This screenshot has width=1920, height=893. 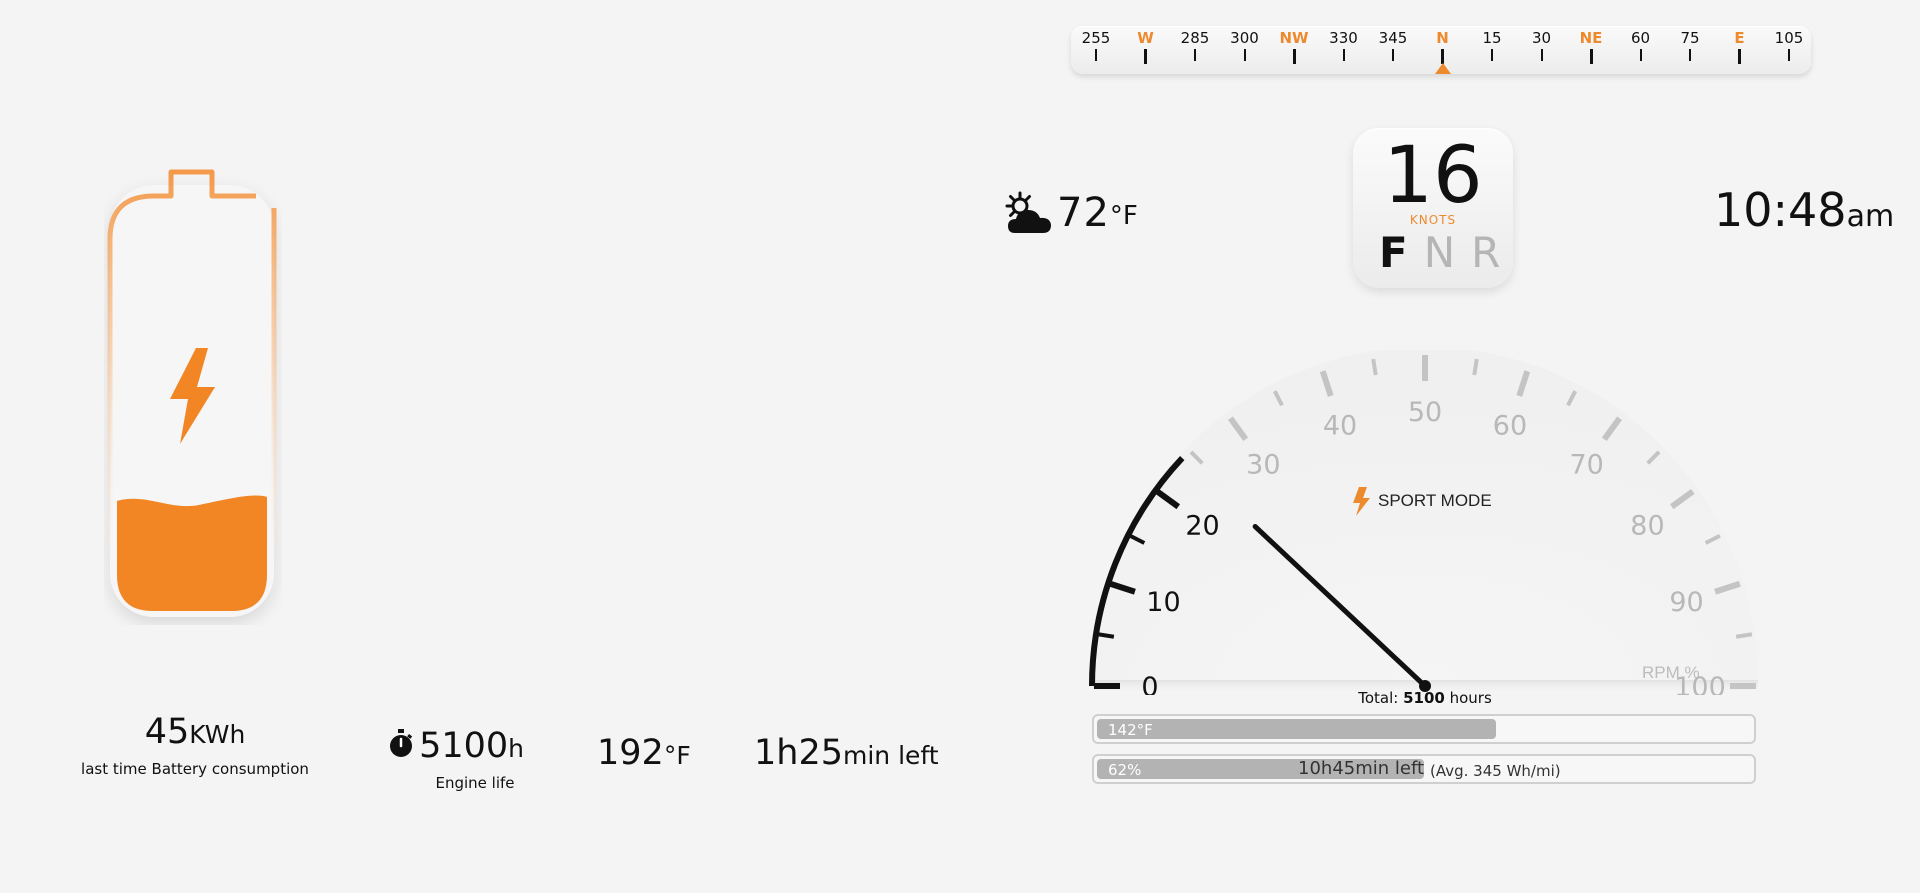 I want to click on compass-tick: 105, so click(x=1789, y=45).